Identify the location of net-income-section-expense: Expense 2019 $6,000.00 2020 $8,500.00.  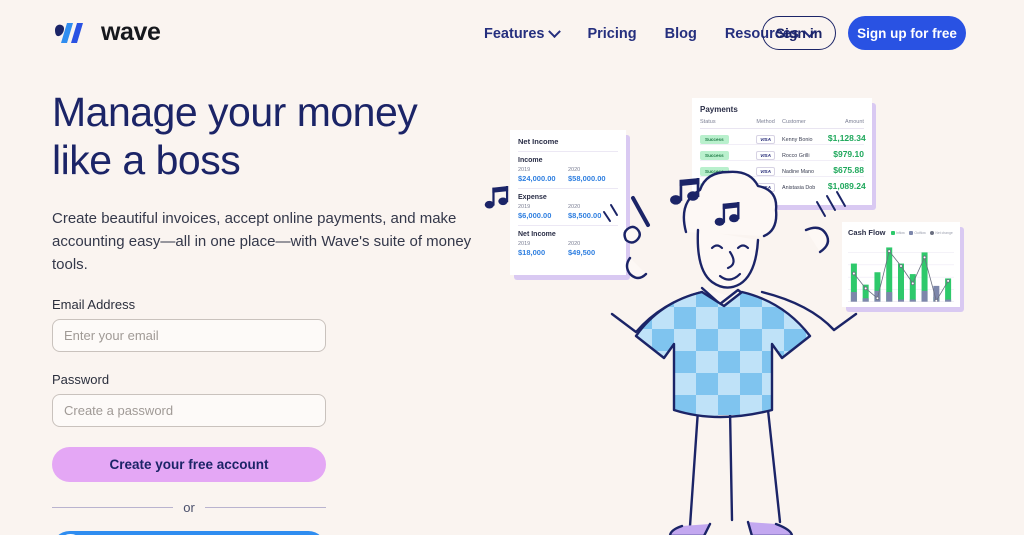
(568, 207).